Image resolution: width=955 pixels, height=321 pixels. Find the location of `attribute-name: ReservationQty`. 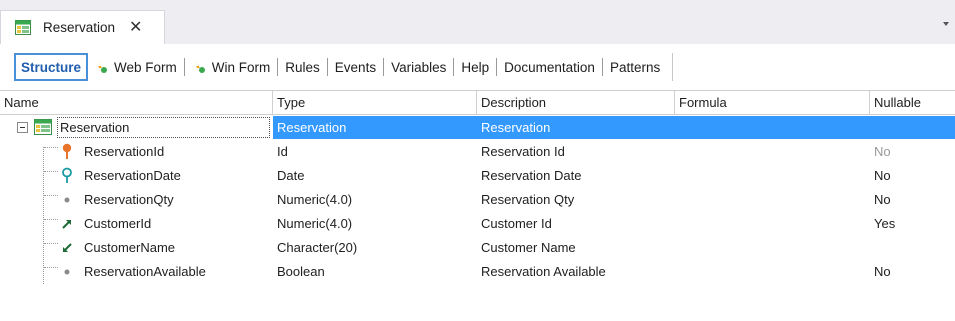

attribute-name: ReservationQty is located at coordinates (129, 199).